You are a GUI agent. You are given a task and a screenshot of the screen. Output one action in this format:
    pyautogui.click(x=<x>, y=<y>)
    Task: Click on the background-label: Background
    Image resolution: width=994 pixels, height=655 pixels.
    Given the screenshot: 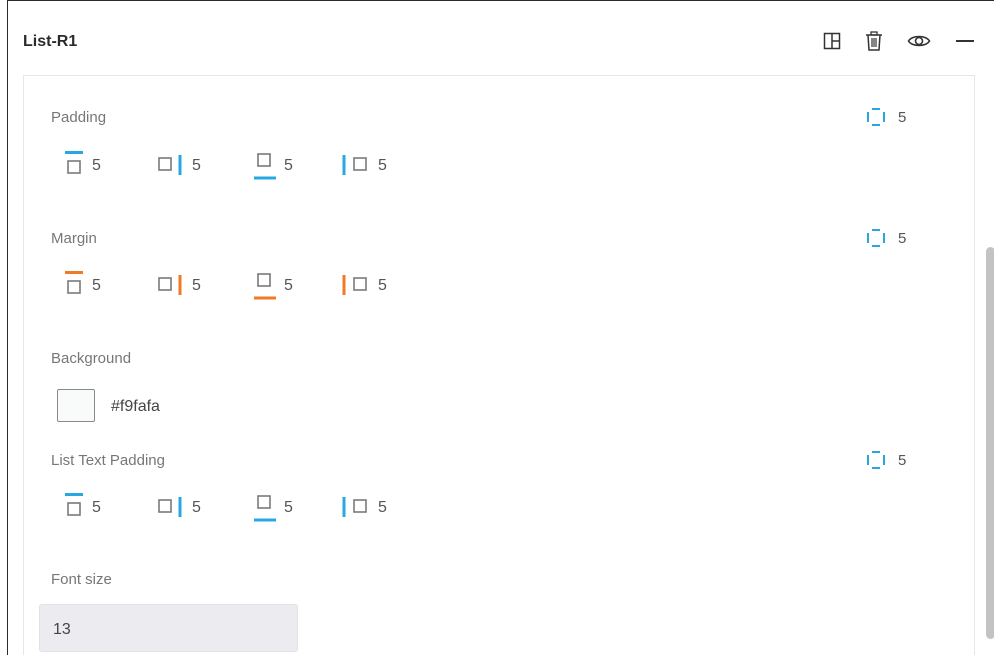 What is the action you would take?
    pyautogui.click(x=91, y=358)
    